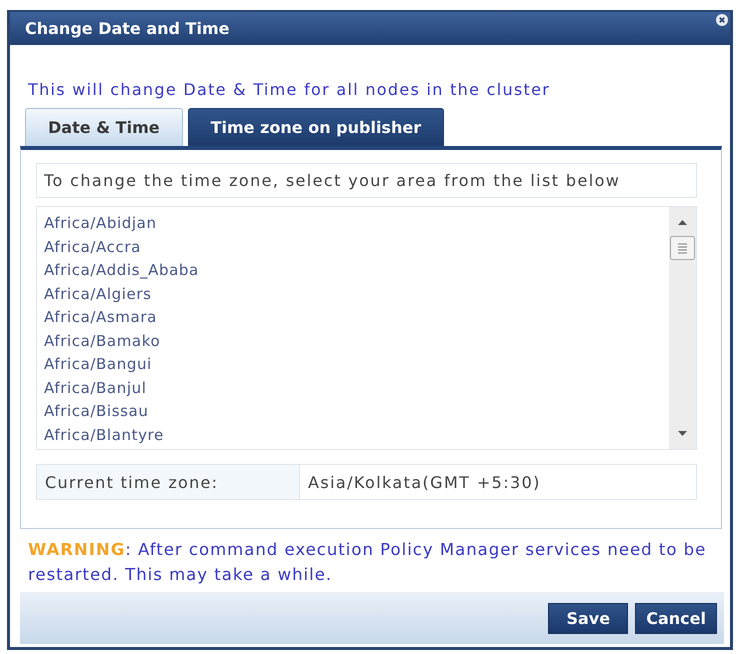 This screenshot has height=654, width=740. What do you see at coordinates (353, 341) in the screenshot?
I see `timezone-option: Africa/Bamako` at bounding box center [353, 341].